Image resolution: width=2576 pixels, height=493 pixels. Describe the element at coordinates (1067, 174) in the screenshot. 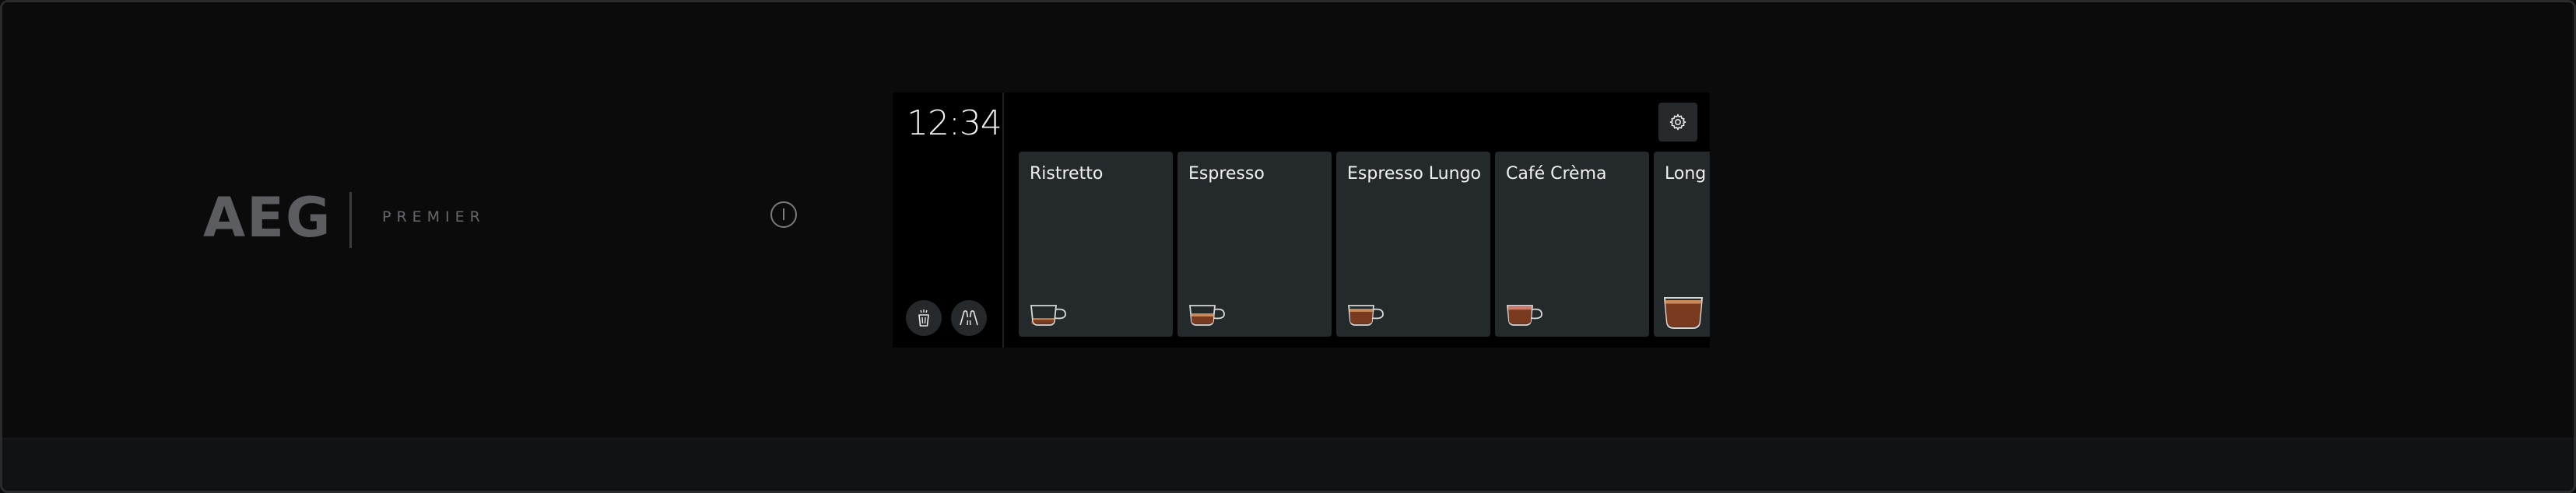

I see `beverage-label: Ristretto` at that location.